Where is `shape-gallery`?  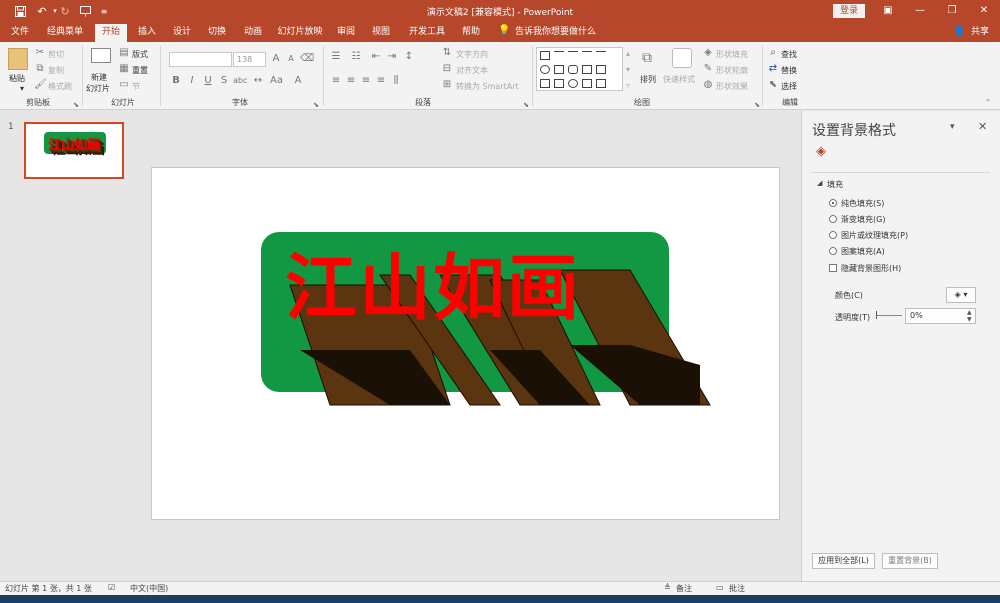 shape-gallery is located at coordinates (579, 69).